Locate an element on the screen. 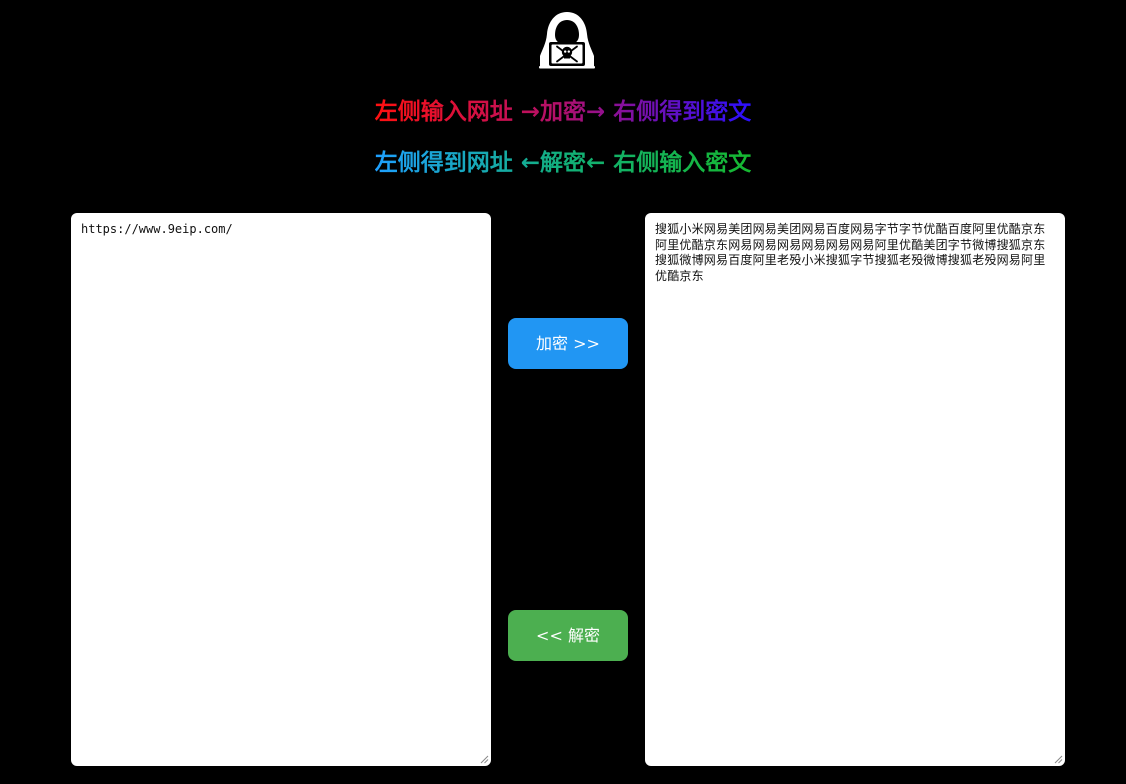 Image resolution: width=1126 pixels, height=784 pixels. headline-decrypt-instruction: 左侧得到网址 ←解密← 右侧输入密文 is located at coordinates (563, 163).